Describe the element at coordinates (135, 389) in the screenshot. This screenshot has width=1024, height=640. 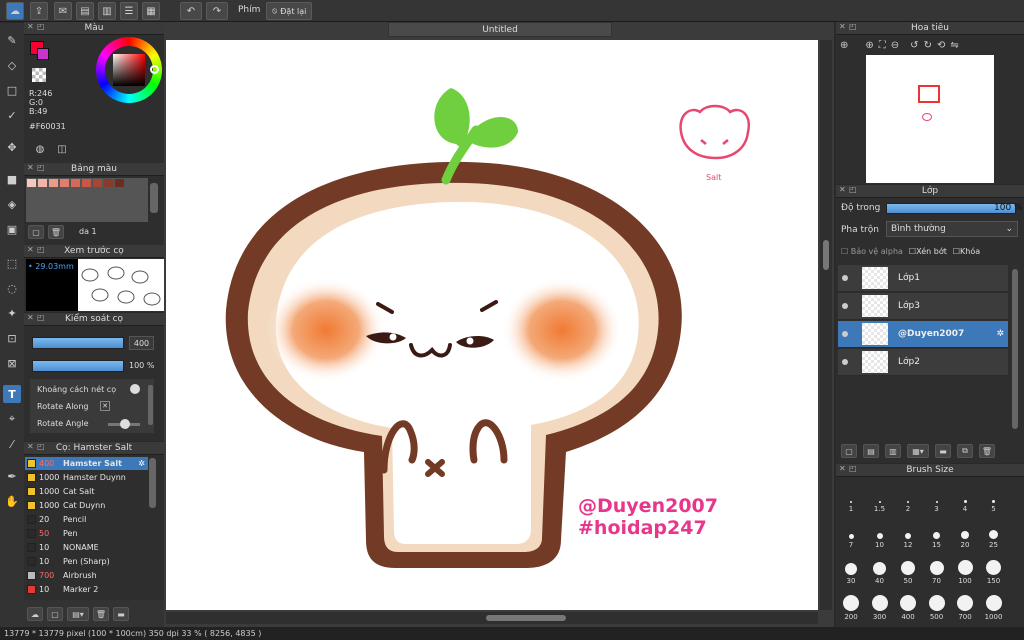
I see `spacing-knob` at that location.